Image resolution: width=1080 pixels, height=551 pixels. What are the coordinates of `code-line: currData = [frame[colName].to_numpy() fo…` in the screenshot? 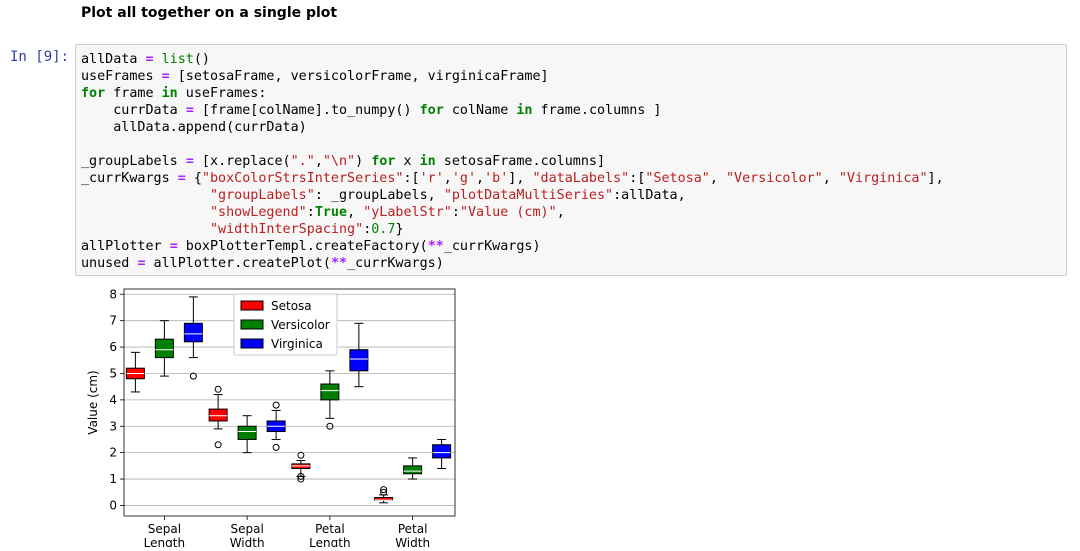 It's located at (371, 110).